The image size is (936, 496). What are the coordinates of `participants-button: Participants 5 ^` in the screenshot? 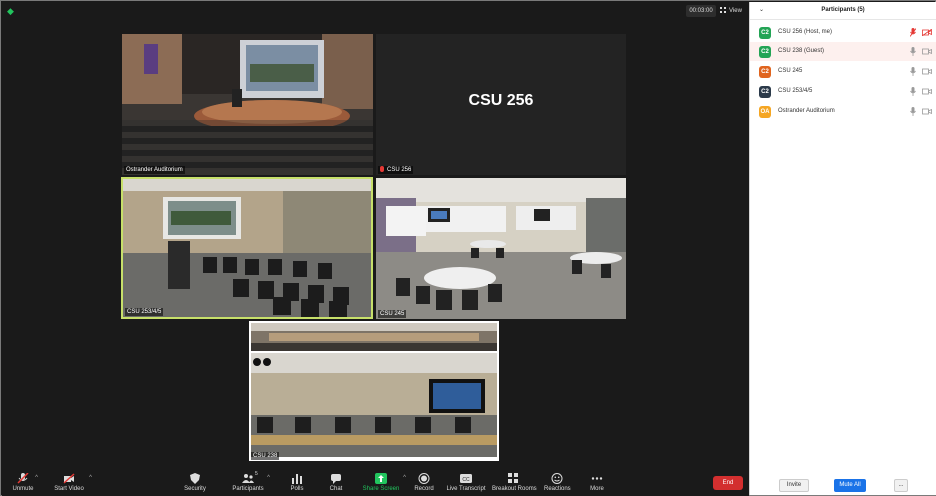 It's located at (249, 482).